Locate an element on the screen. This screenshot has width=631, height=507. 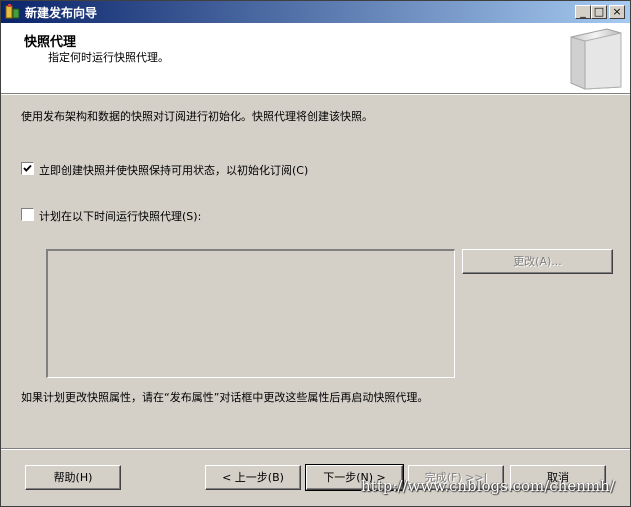
close-button: × is located at coordinates (617, 12).